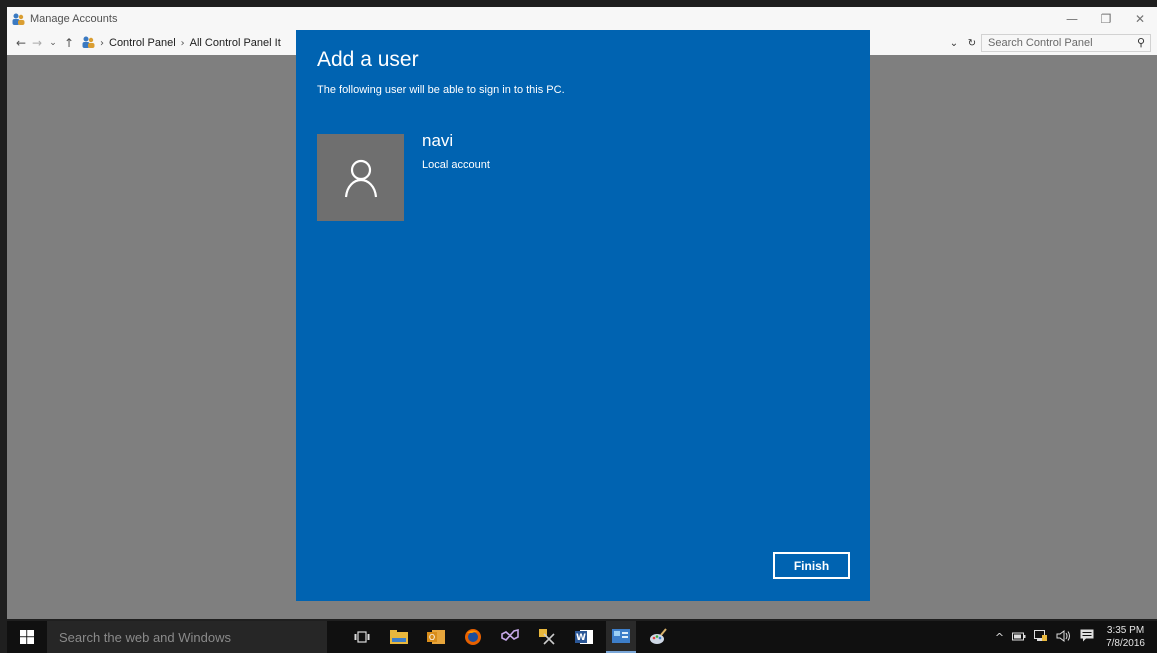 This screenshot has width=1157, height=653. I want to click on system-tray: ^ 3:35 PM 7/8/2016, so click(1074, 637).